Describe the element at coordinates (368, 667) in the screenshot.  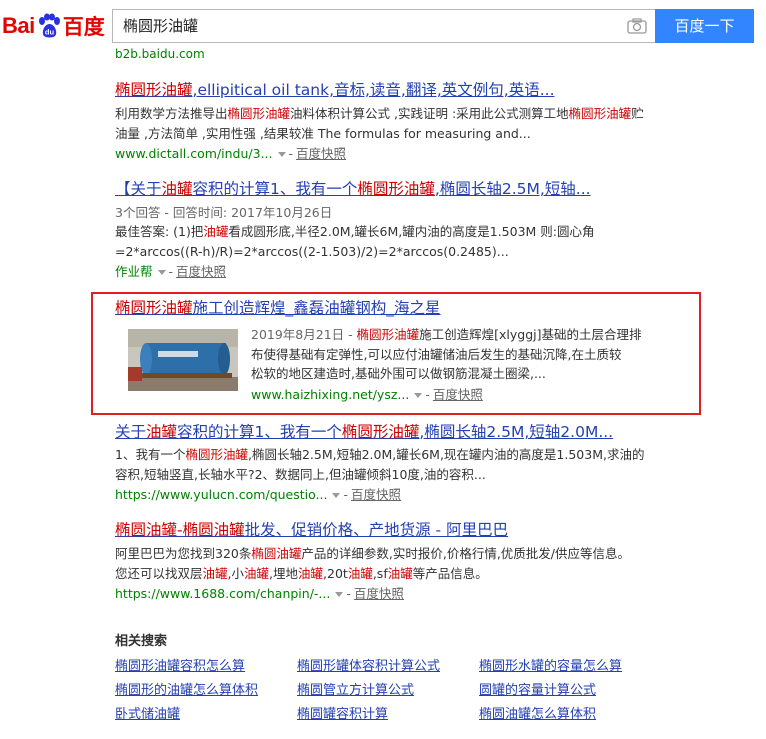
I see `related-search-link: 椭圆形罐体容积计算公式` at that location.